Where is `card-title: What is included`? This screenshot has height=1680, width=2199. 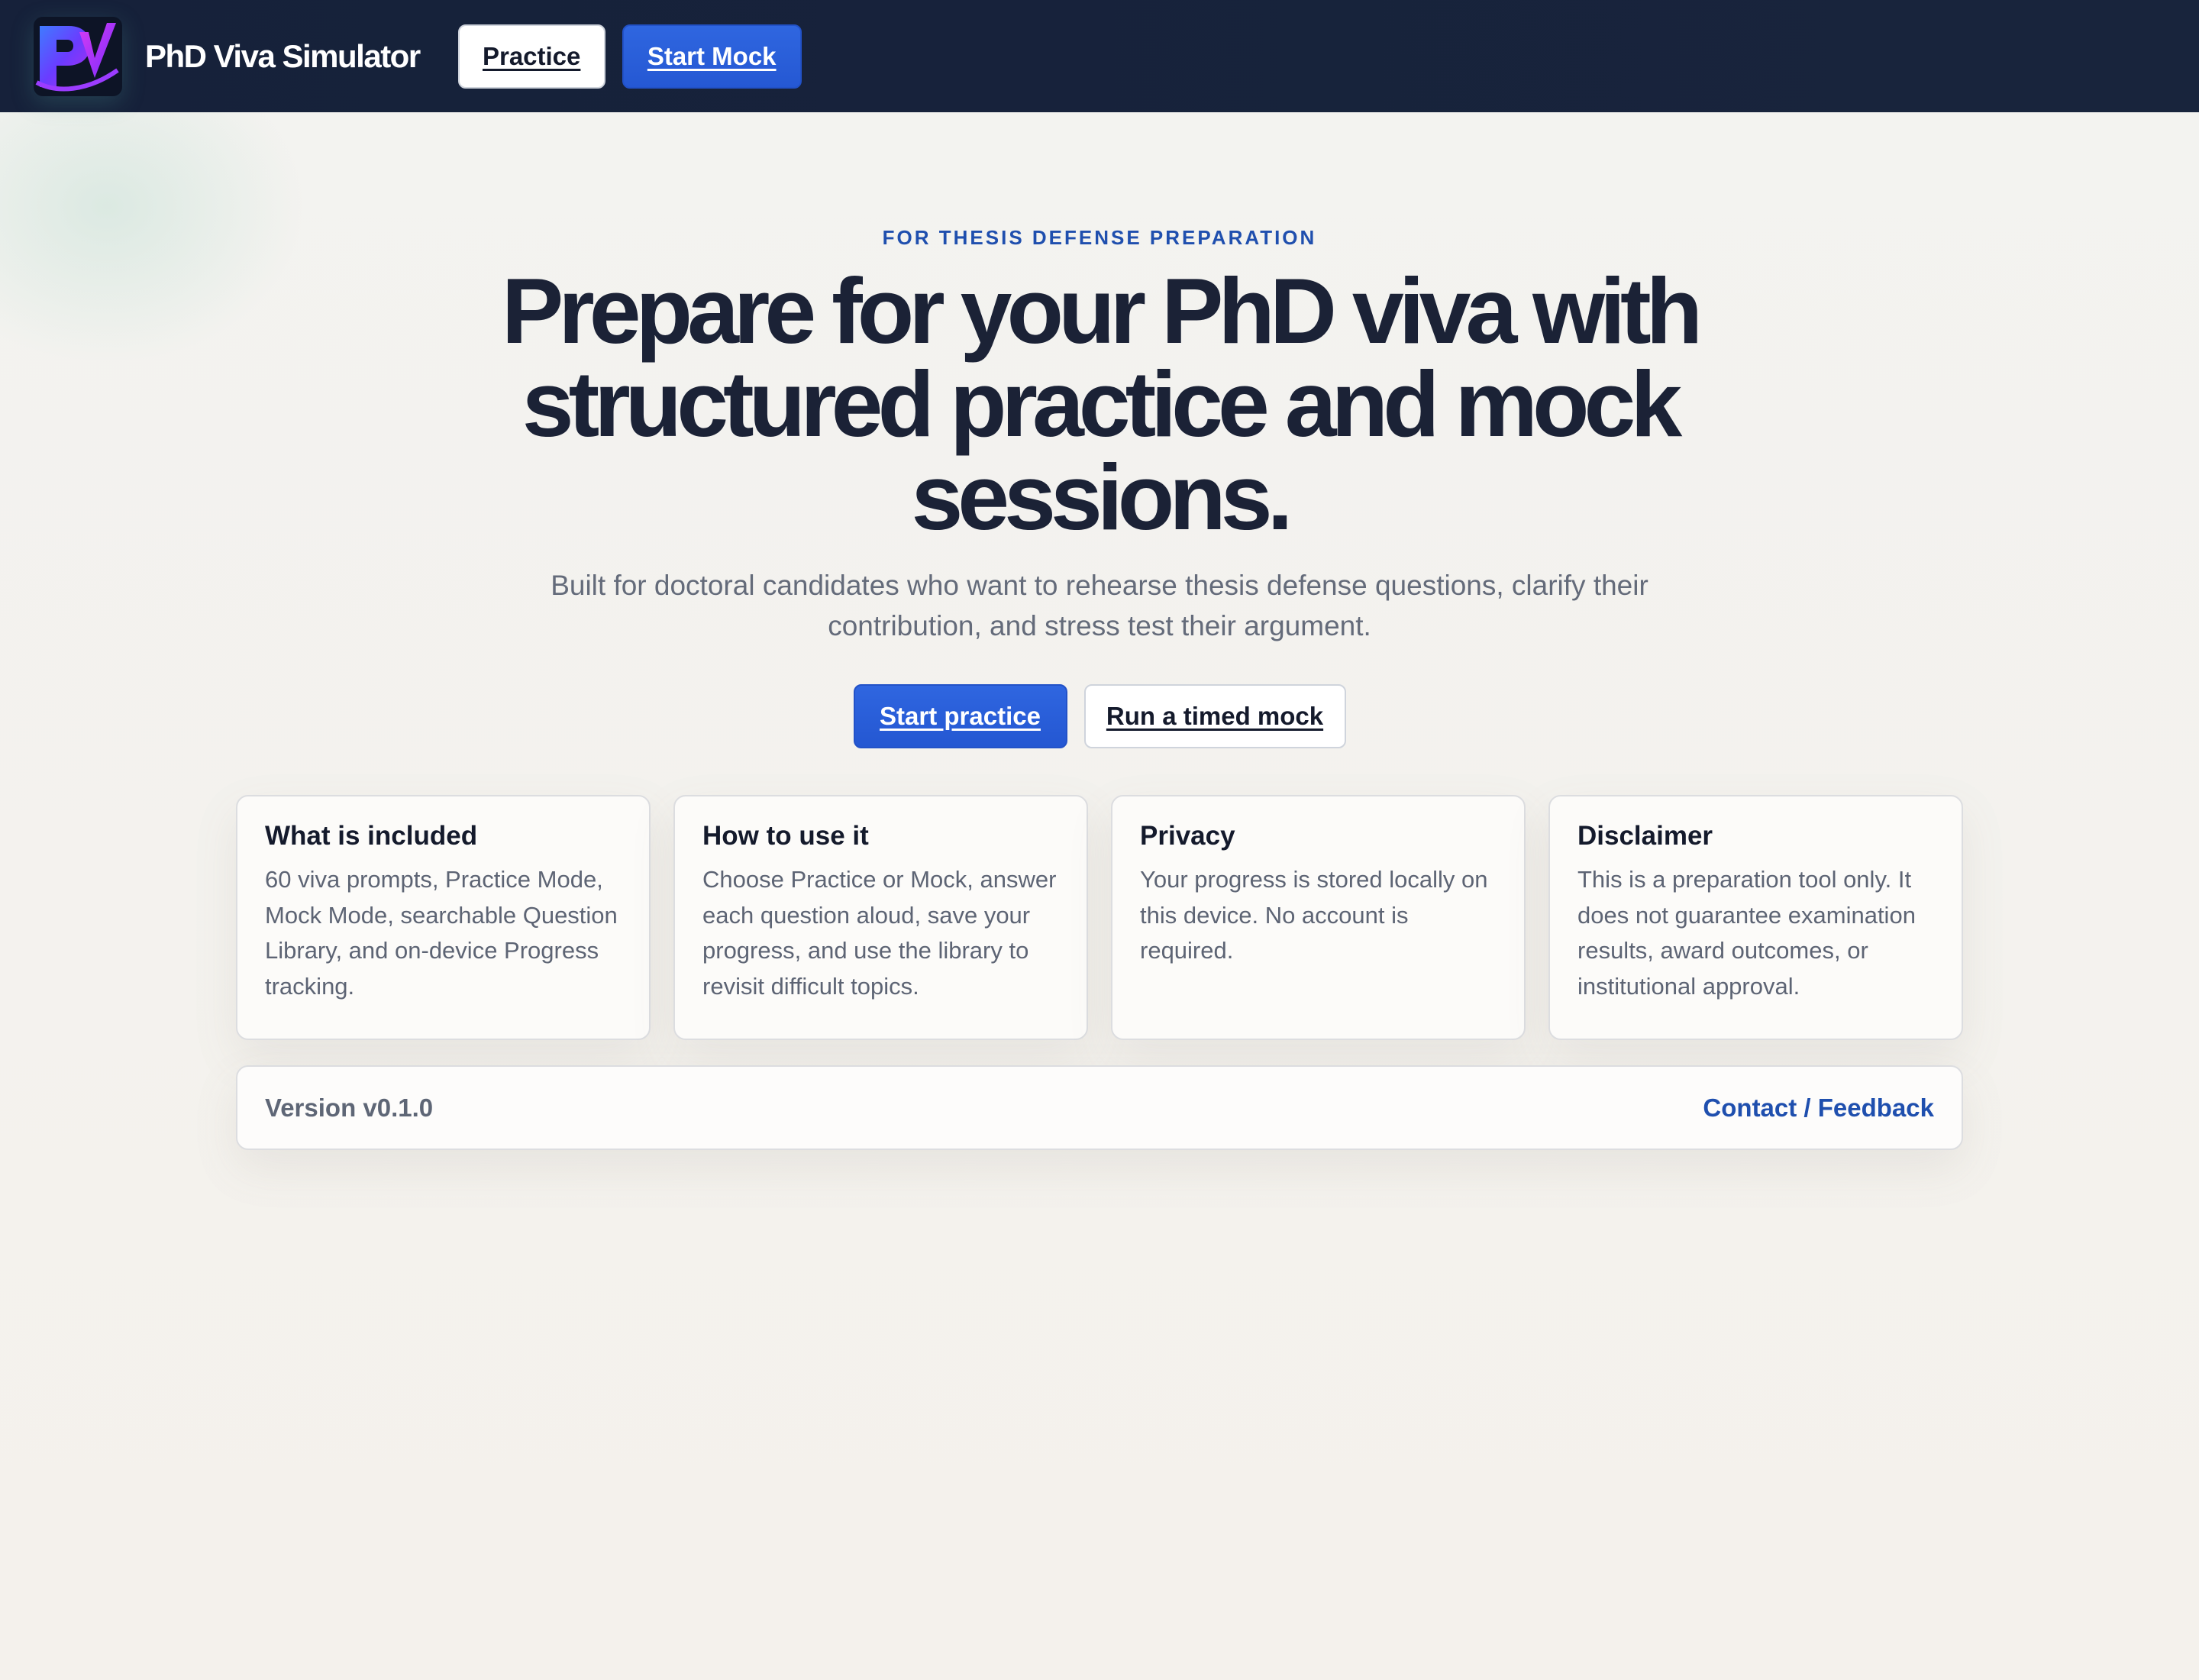
card-title: What is included is located at coordinates (371, 836).